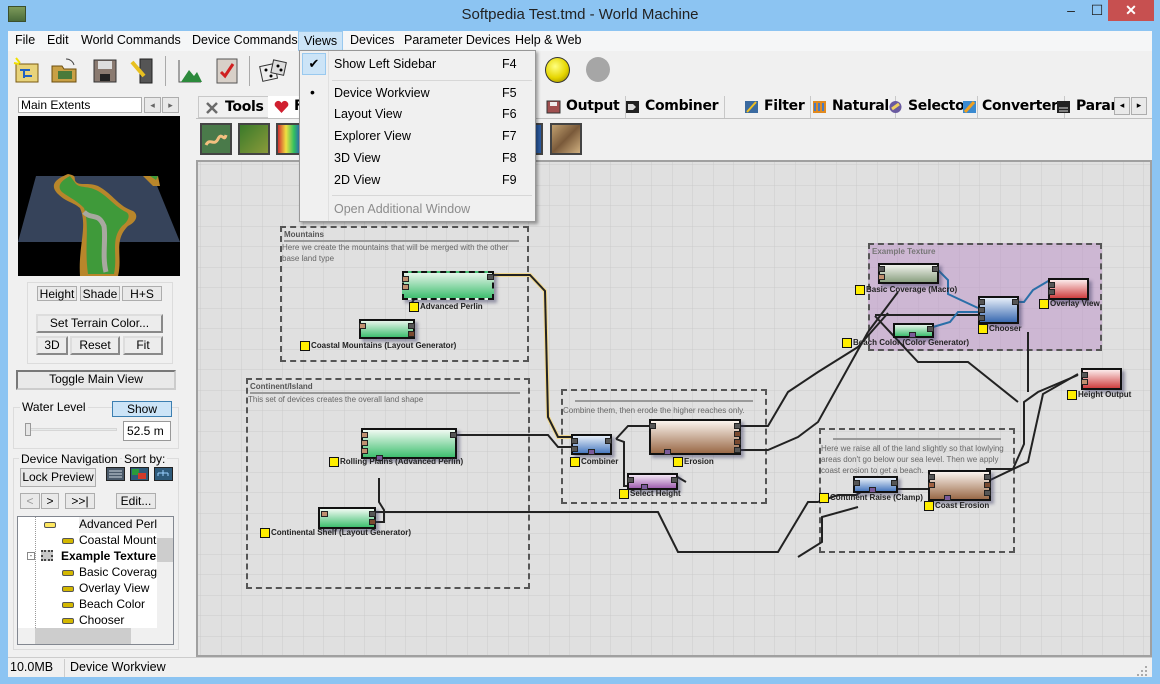 The image size is (1160, 684). What do you see at coordinates (1131, 10) in the screenshot?
I see `close-button: ✕` at bounding box center [1131, 10].